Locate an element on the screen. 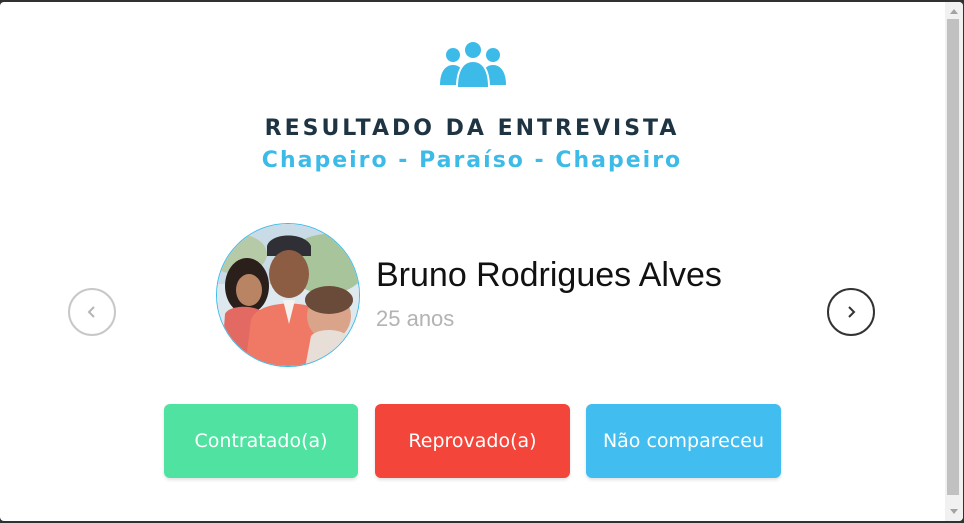 The image size is (964, 523). hired-button: Contratado(a) is located at coordinates (261, 441).